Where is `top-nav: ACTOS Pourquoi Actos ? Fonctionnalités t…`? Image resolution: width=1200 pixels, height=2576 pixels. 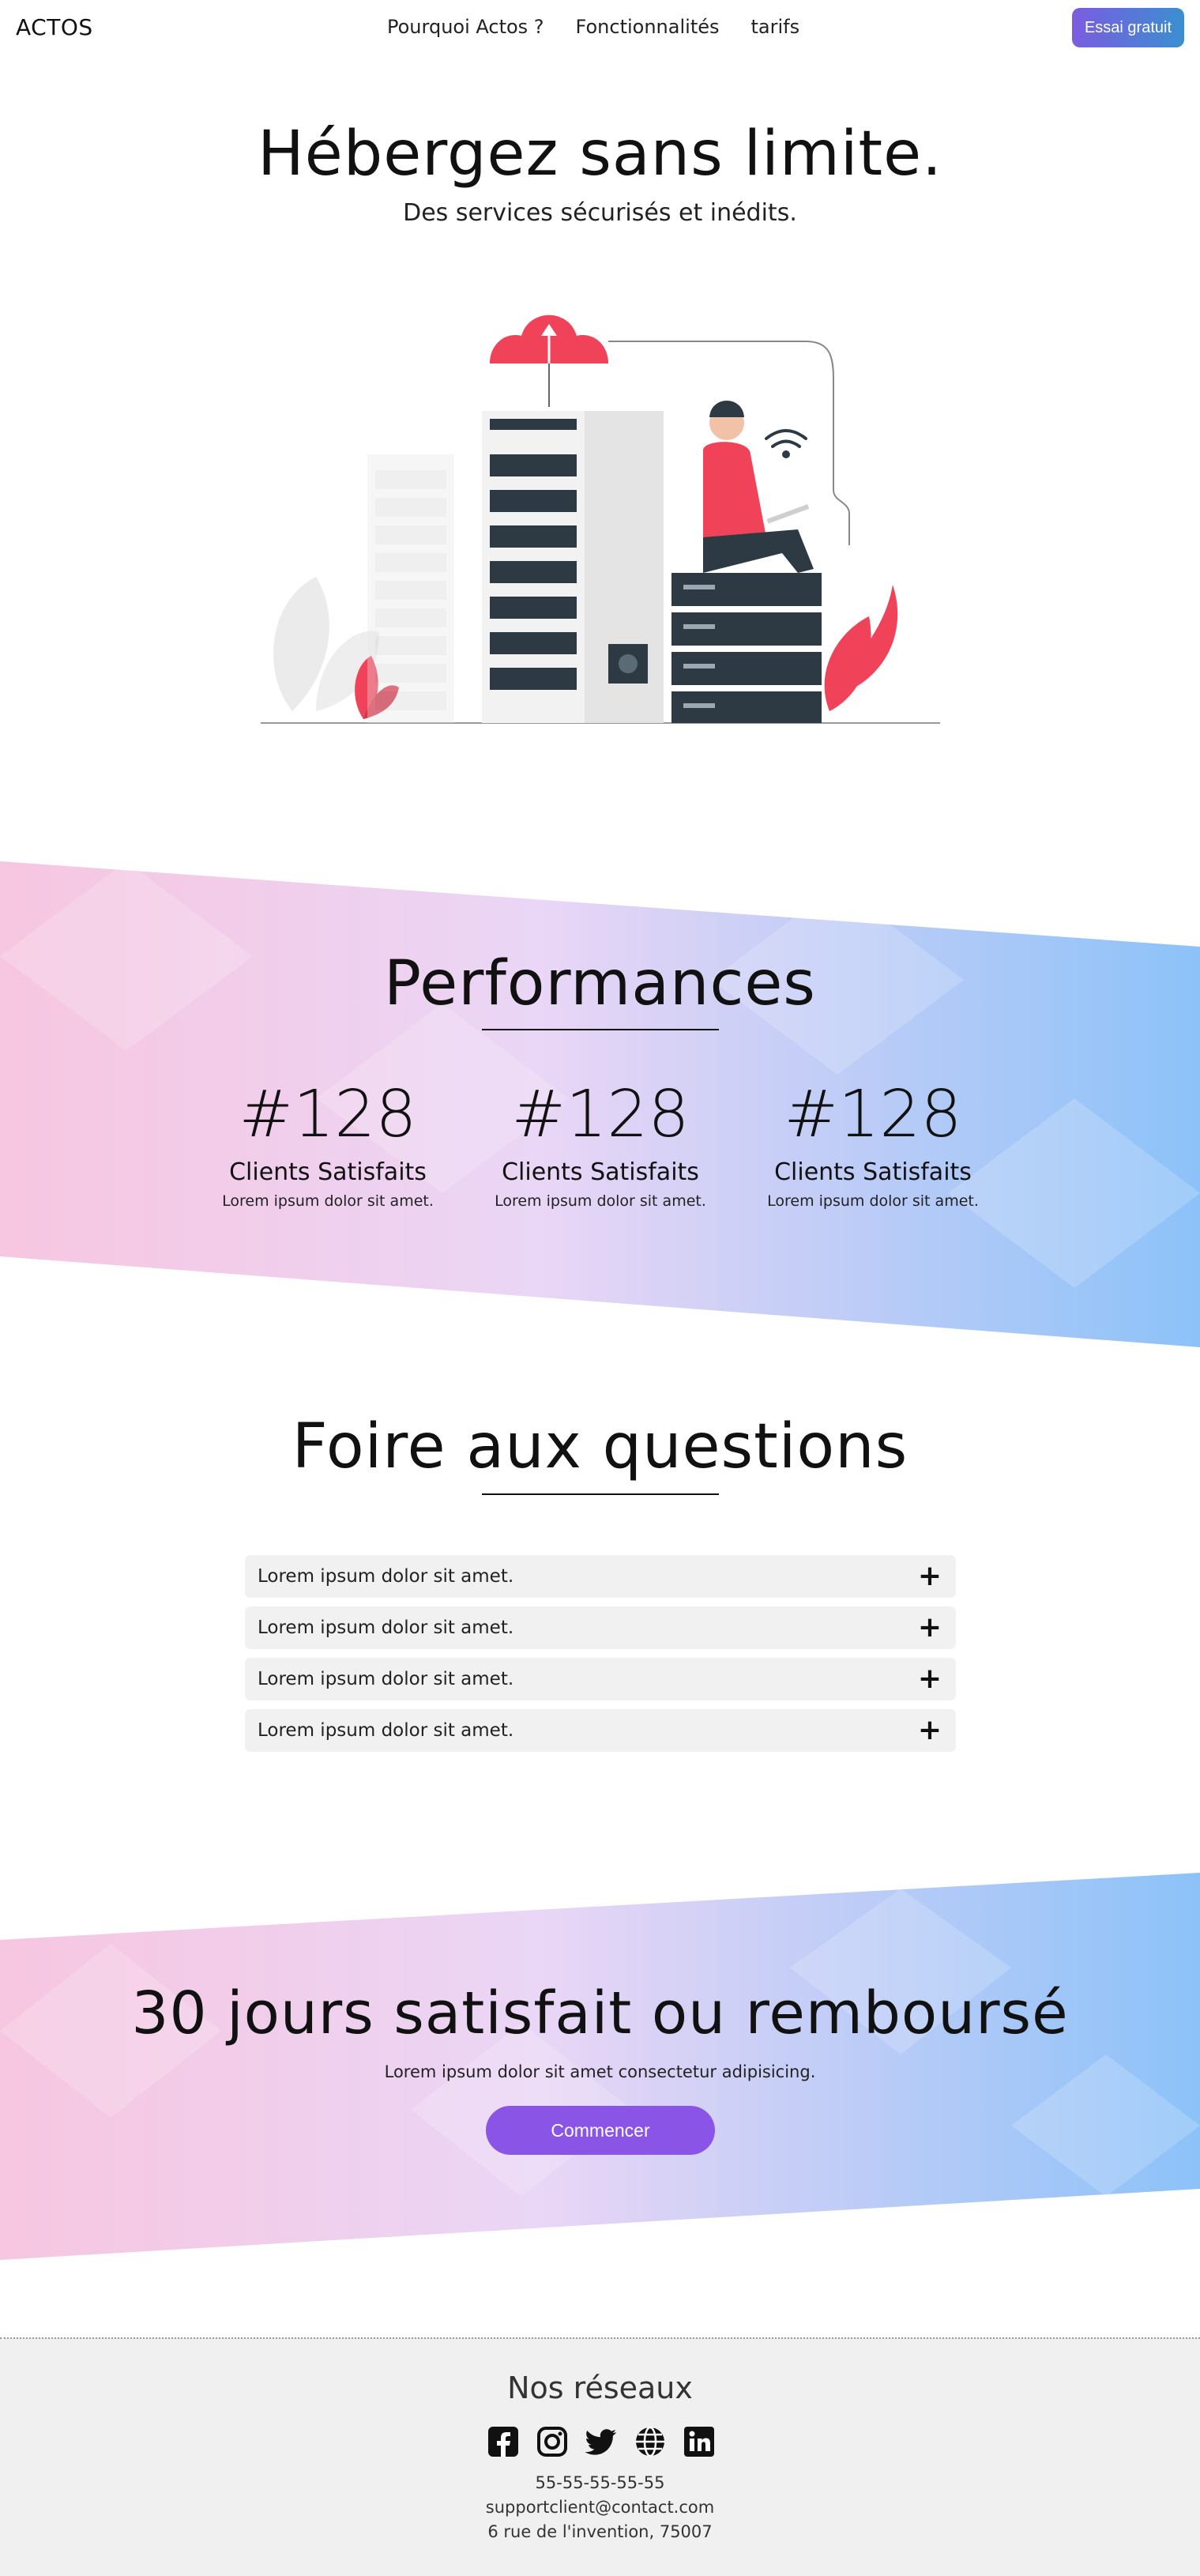
top-nav: ACTOS Pourquoi Actos ? Fonctionnalités t… is located at coordinates (600, 27).